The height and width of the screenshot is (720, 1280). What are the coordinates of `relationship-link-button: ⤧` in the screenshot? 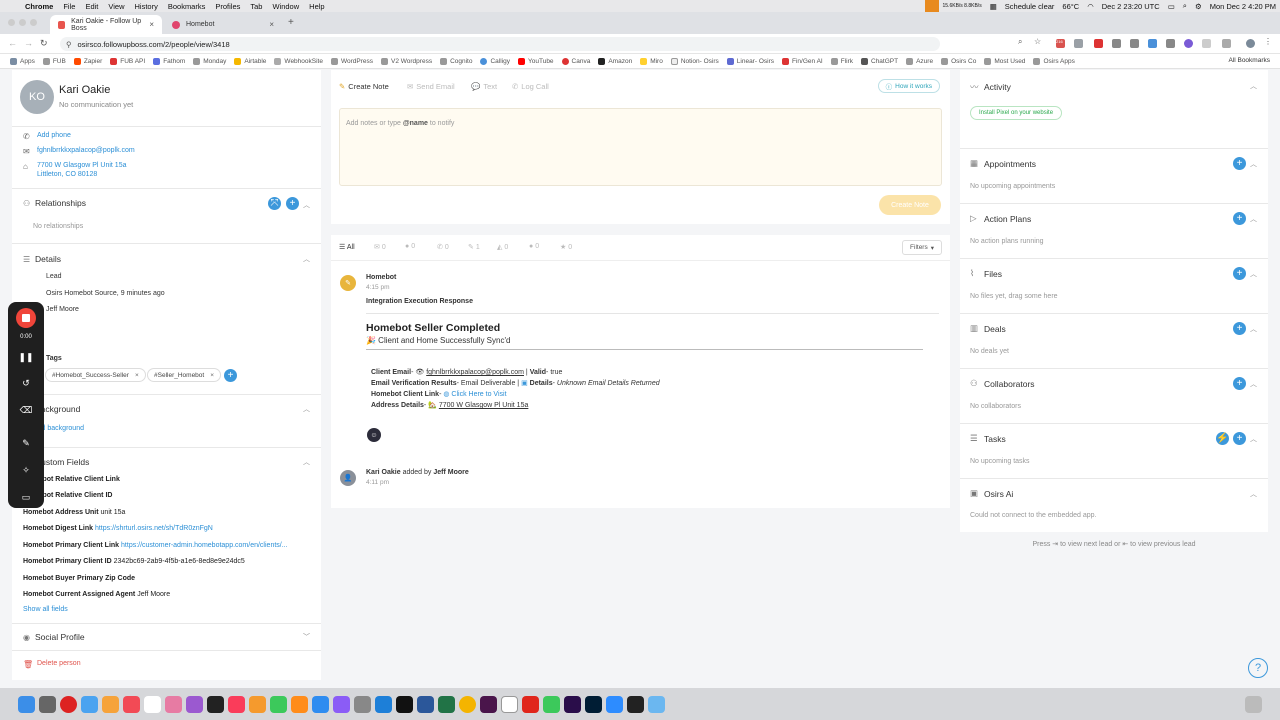 It's located at (274, 203).